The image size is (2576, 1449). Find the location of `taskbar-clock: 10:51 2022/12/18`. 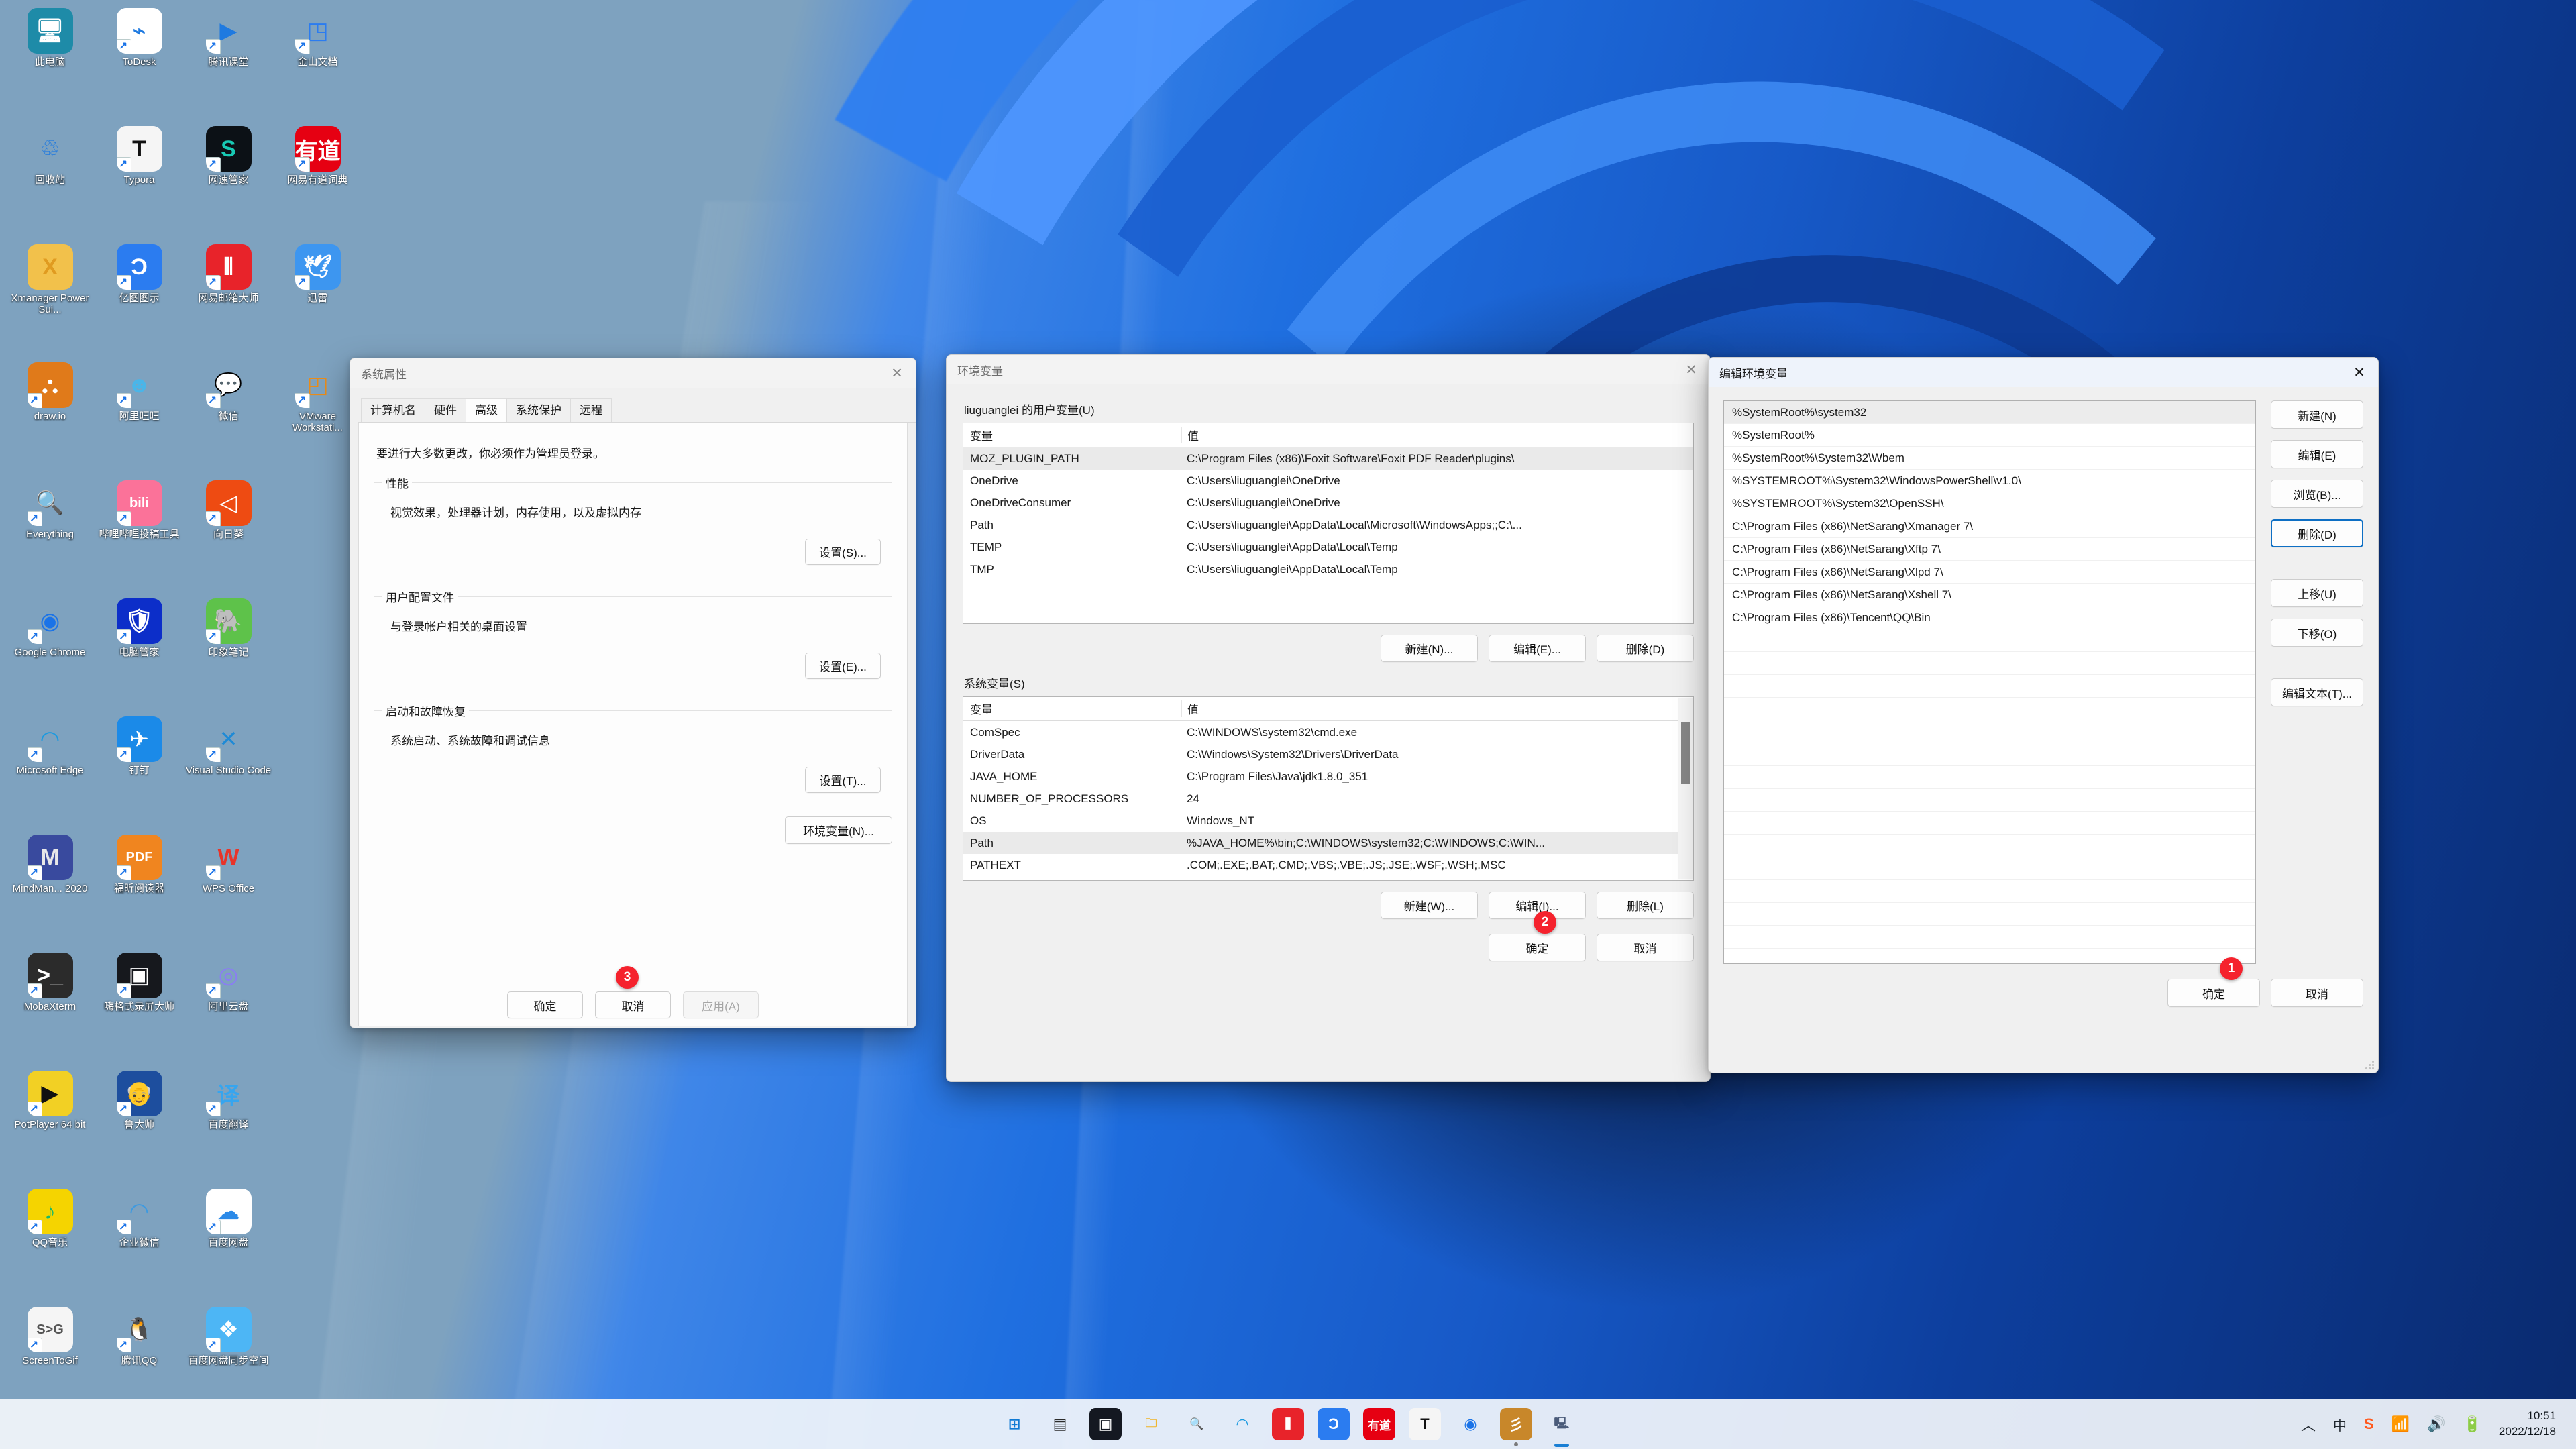

taskbar-clock: 10:51 2022/12/18 is located at coordinates (2527, 1424).